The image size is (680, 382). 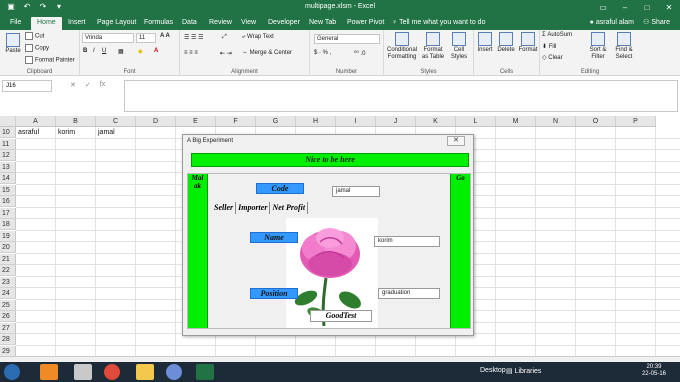 I want to click on row-header: 27, so click(x=8, y=328).